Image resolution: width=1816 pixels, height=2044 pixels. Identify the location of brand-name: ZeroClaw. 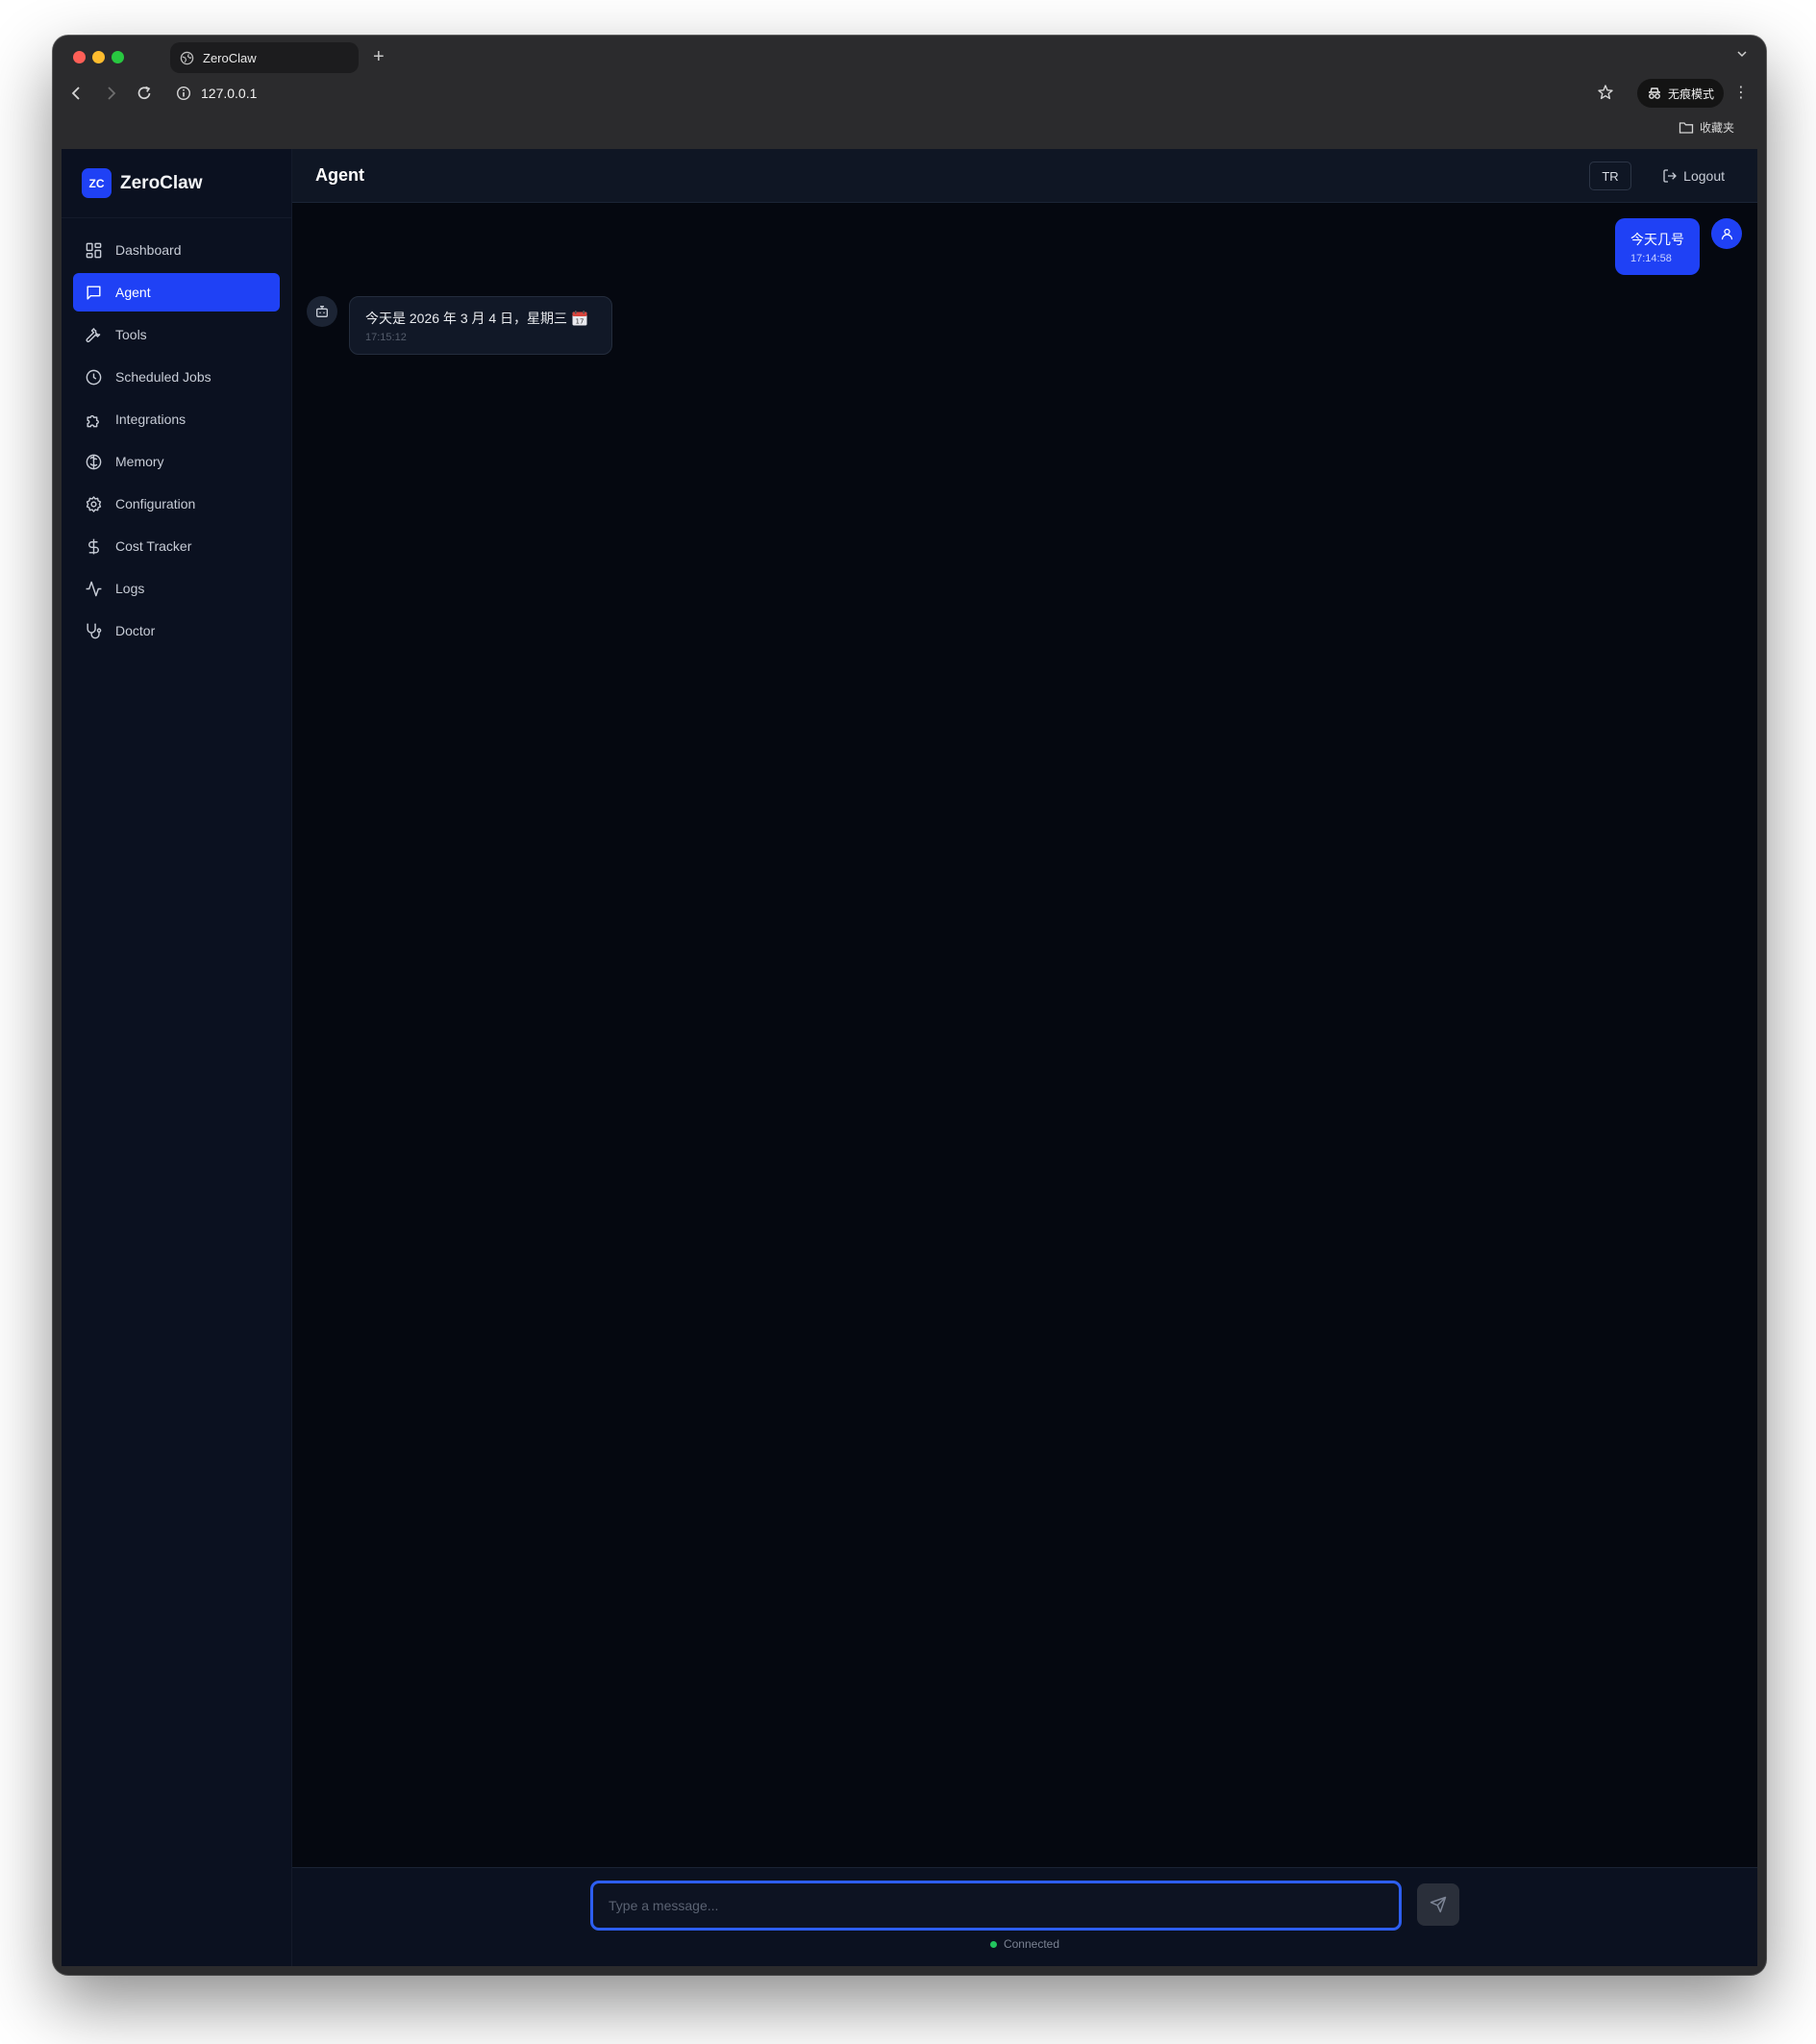
(161, 182).